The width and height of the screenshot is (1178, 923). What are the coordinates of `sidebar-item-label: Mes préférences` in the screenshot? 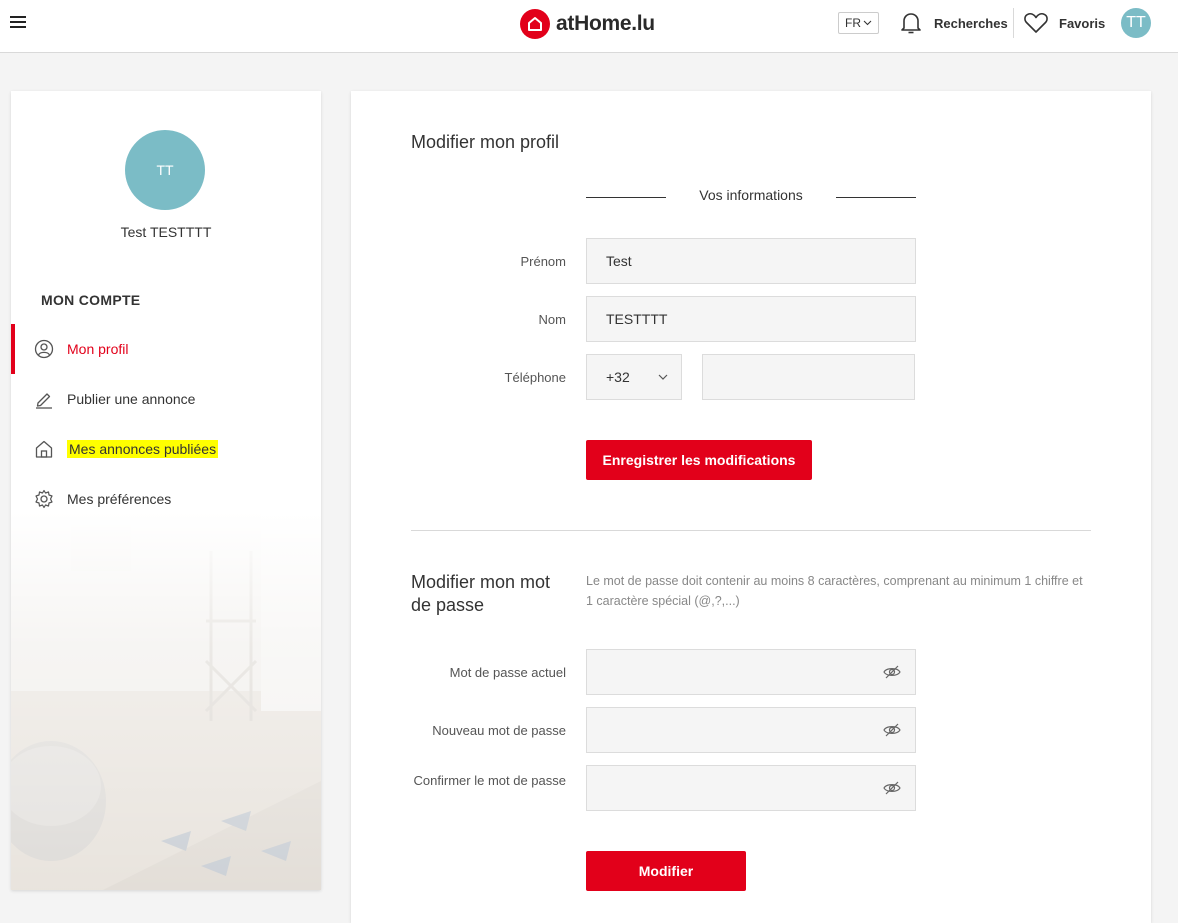 It's located at (119, 499).